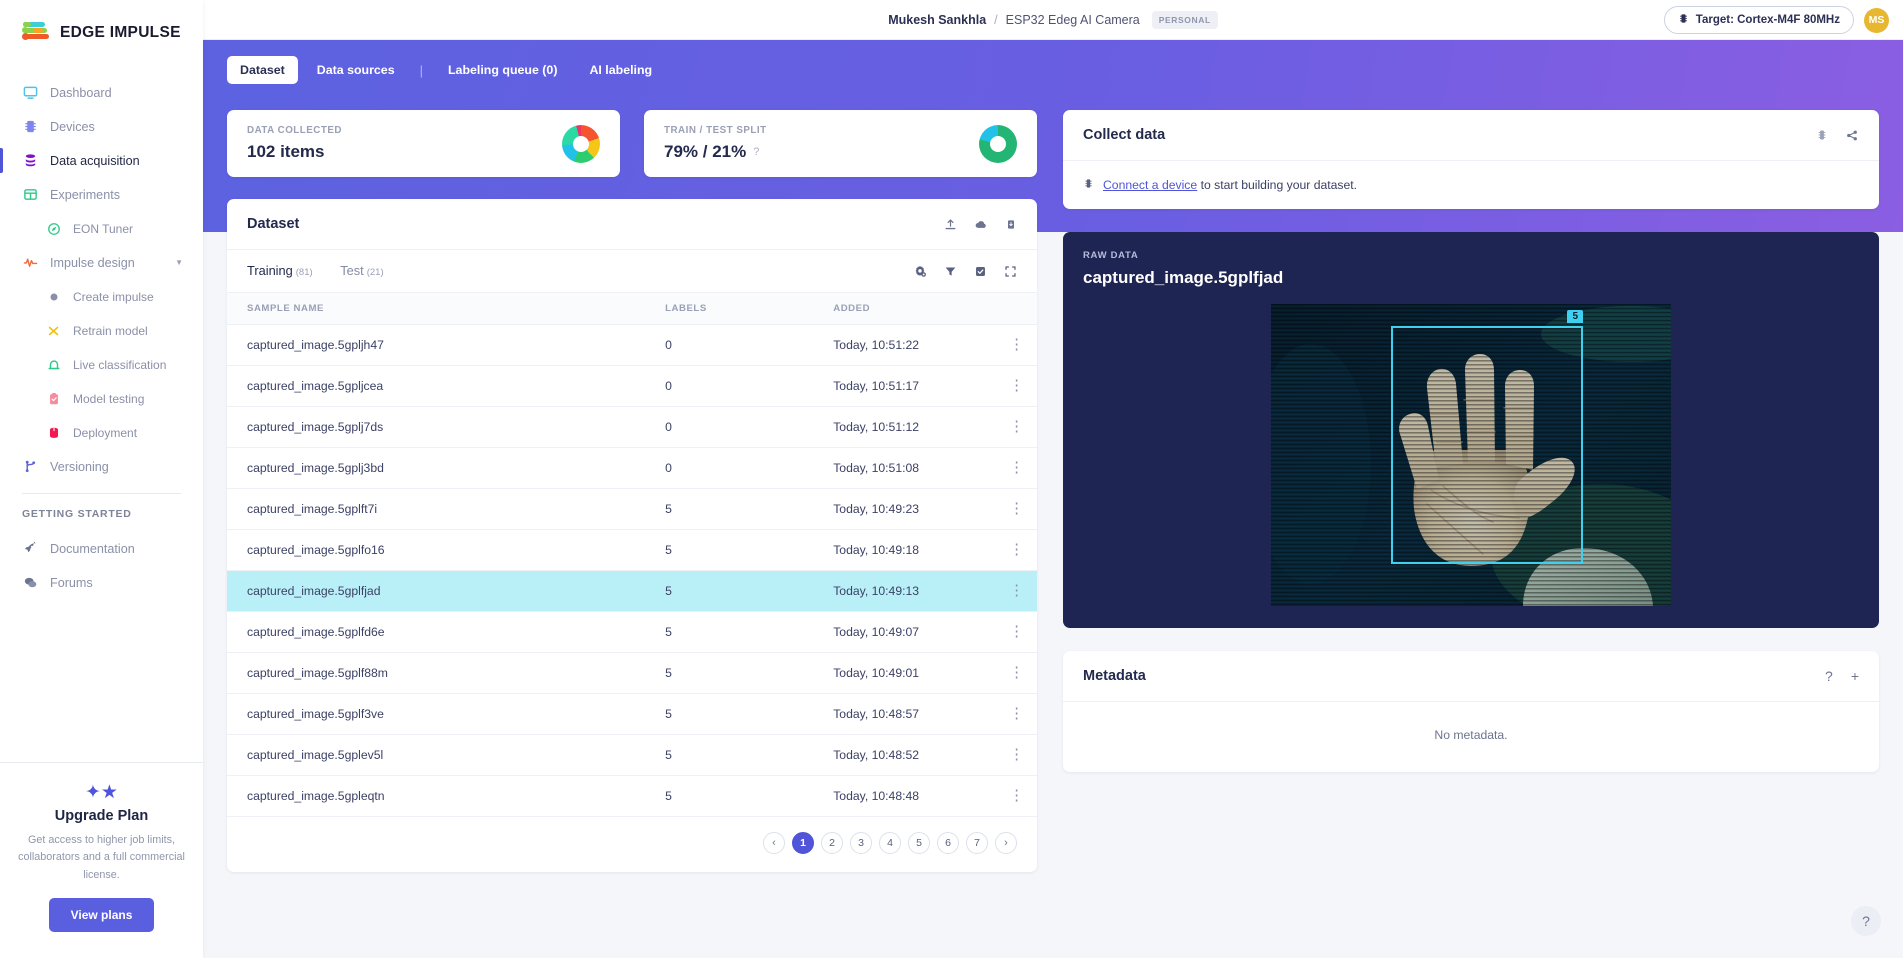  I want to click on help-floating-button: ?, so click(1866, 921).